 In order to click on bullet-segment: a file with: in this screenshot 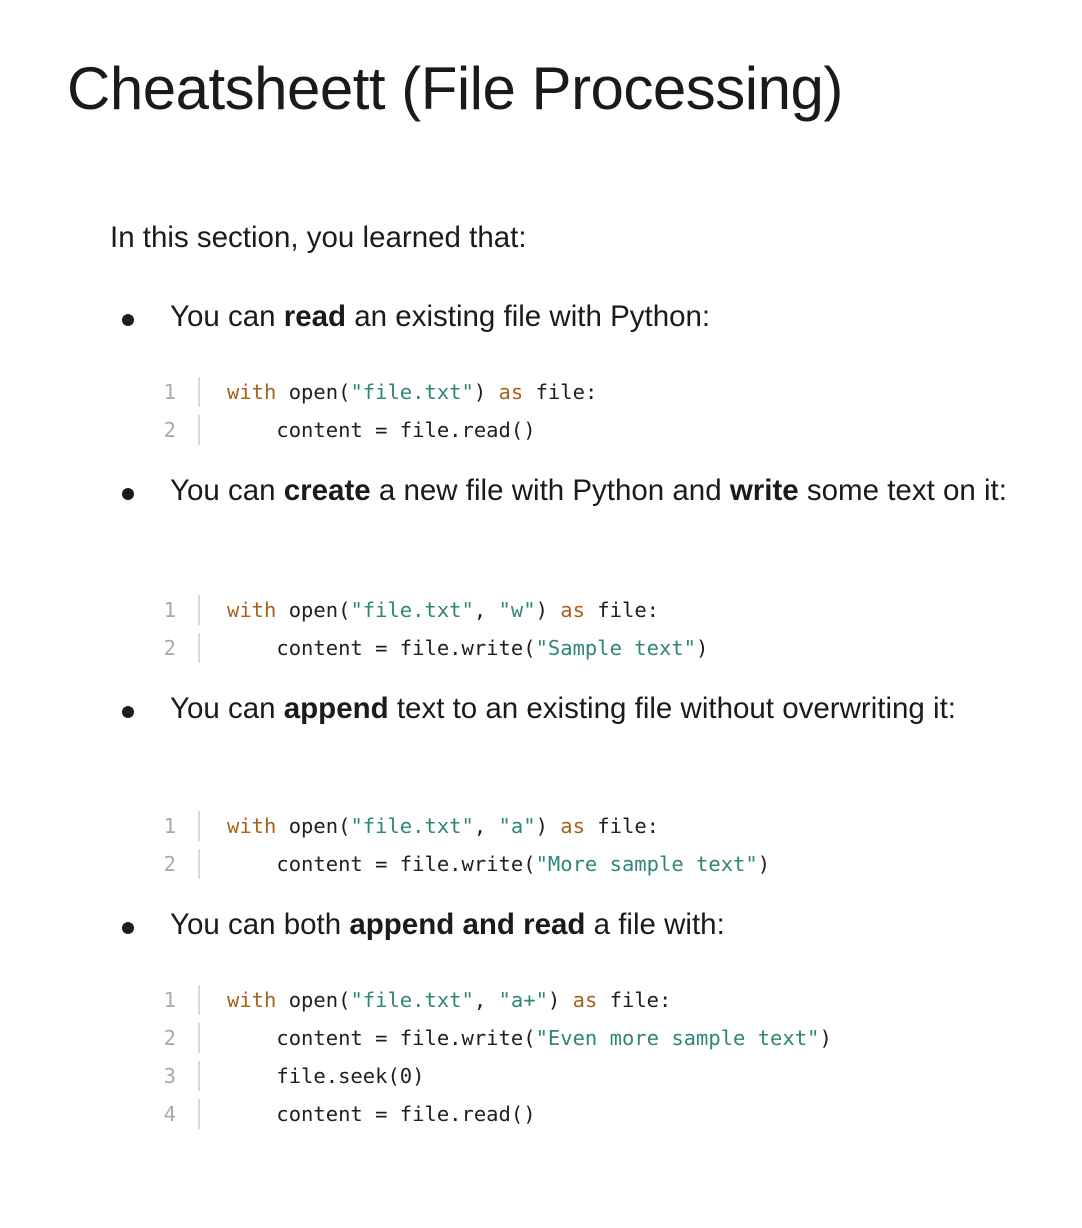, I will do `click(655, 924)`.